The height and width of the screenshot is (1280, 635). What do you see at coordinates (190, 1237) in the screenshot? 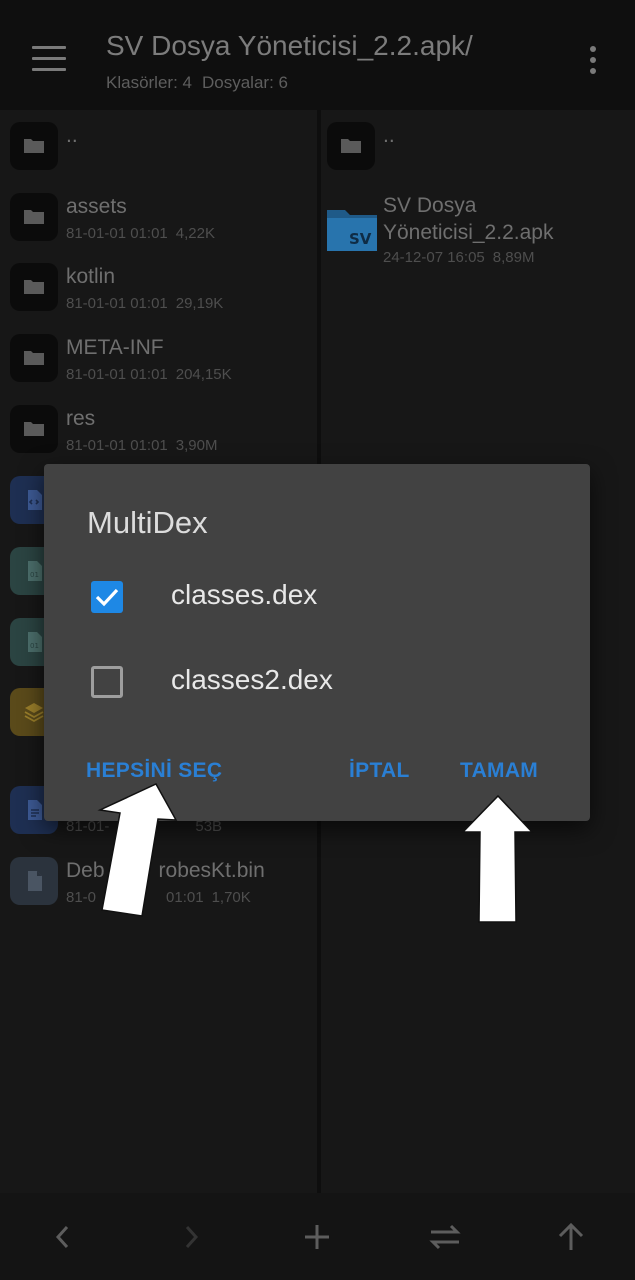
I see `chevron-right-icon` at bounding box center [190, 1237].